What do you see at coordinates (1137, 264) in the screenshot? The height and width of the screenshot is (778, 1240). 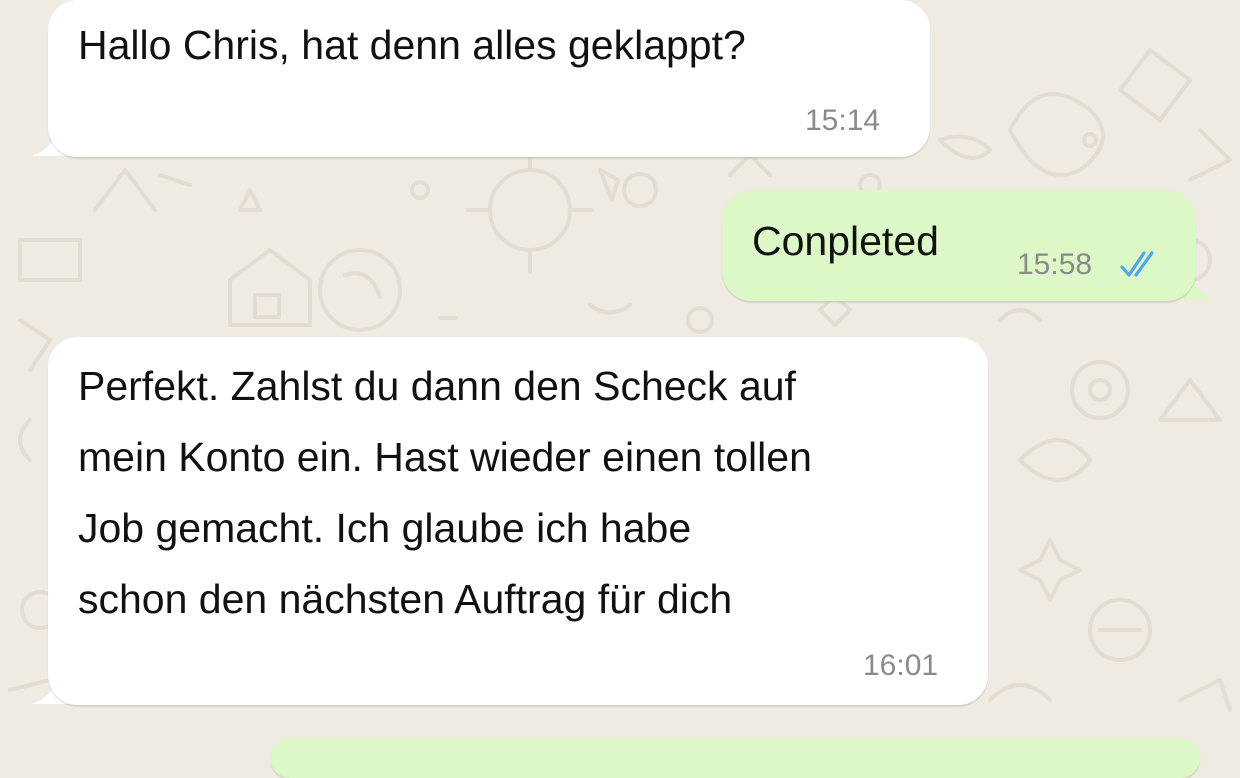 I see `double-check-icon` at bounding box center [1137, 264].